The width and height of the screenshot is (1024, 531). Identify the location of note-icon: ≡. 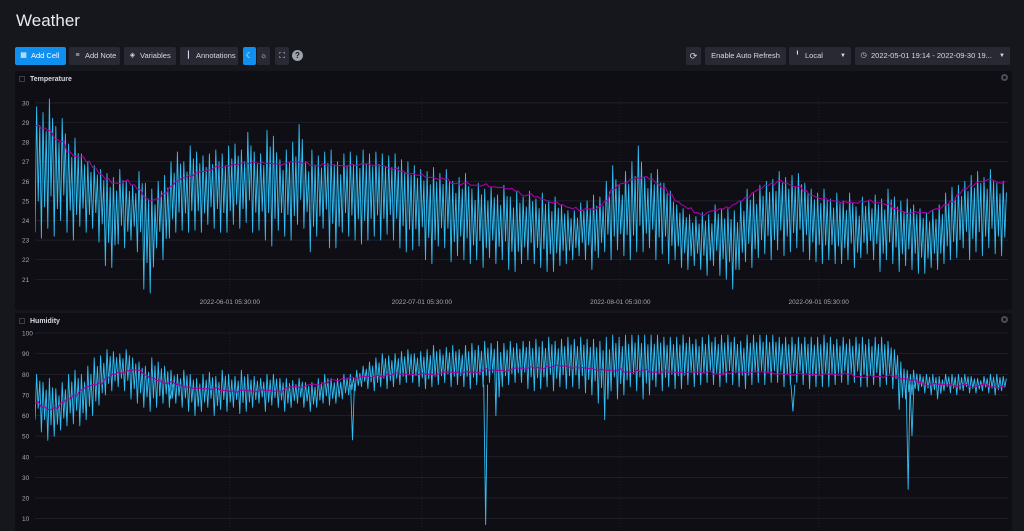
(77, 55).